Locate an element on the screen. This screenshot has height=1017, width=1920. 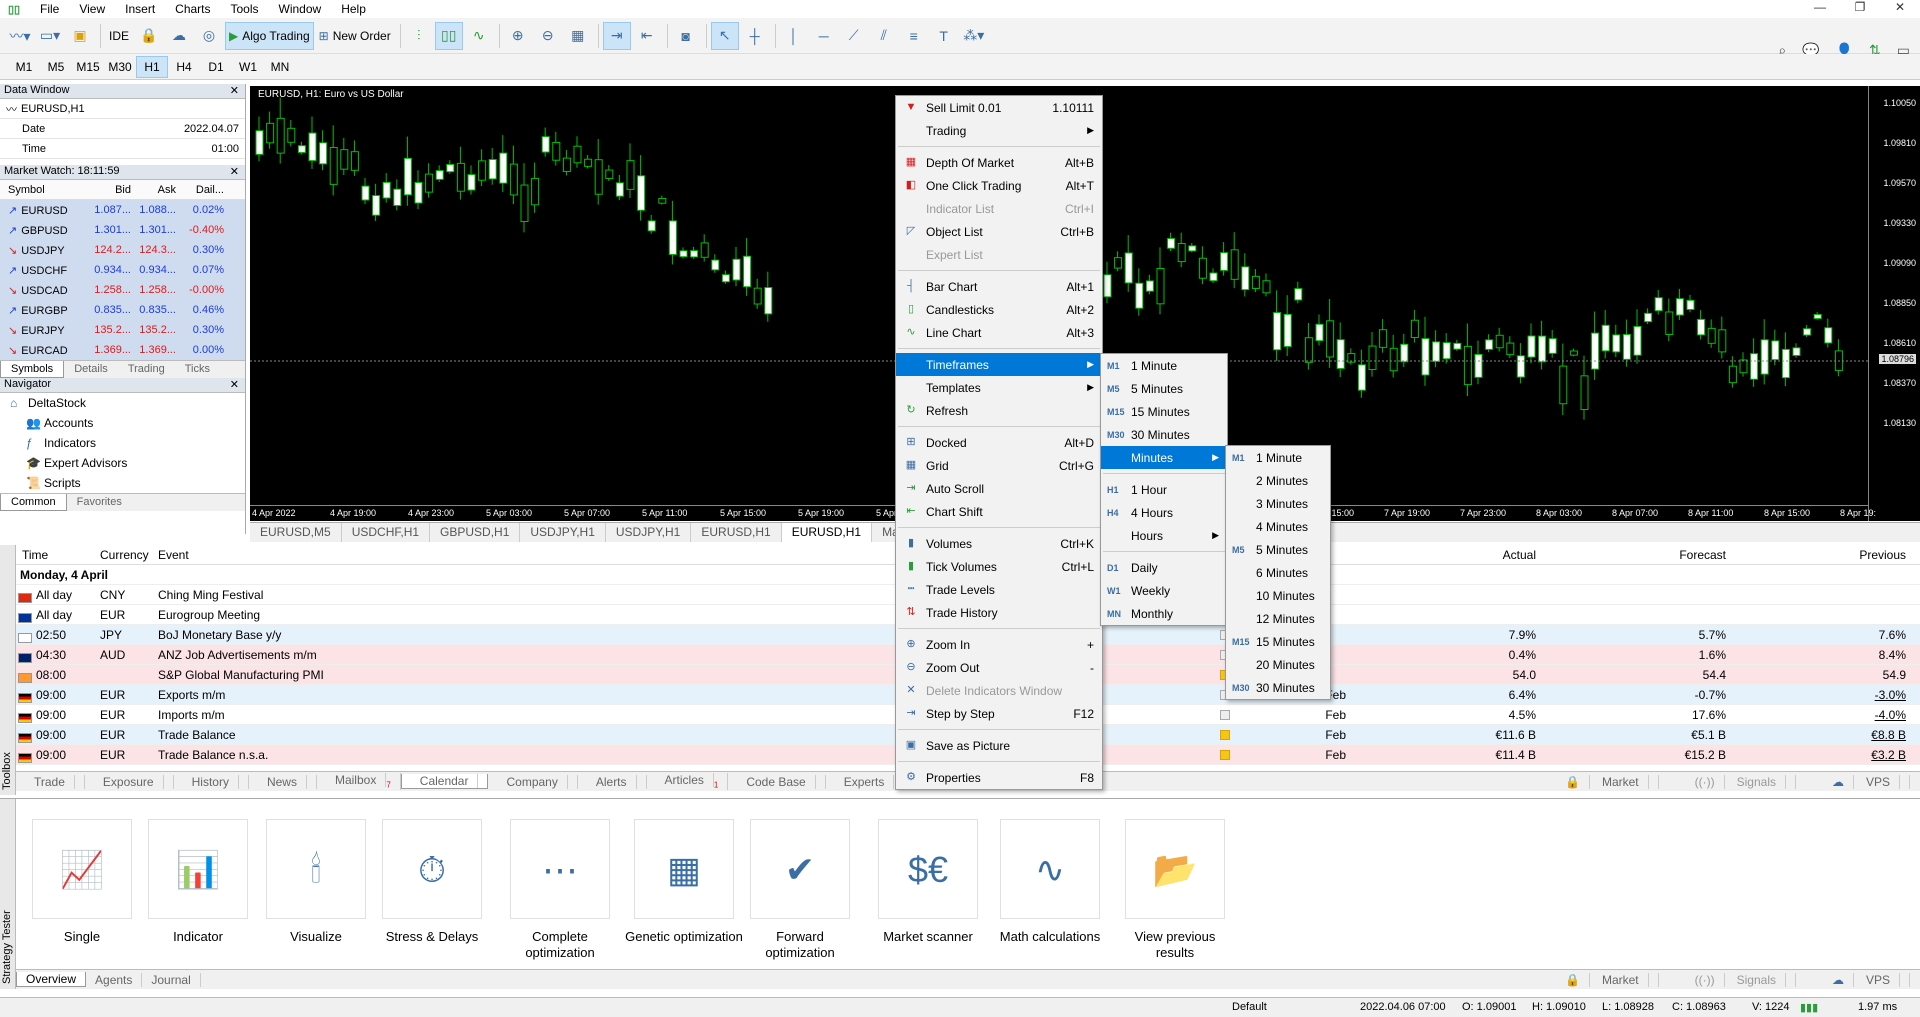
ctx-item-trade-levels: ┅ Trade Levels is located at coordinates (999, 589).